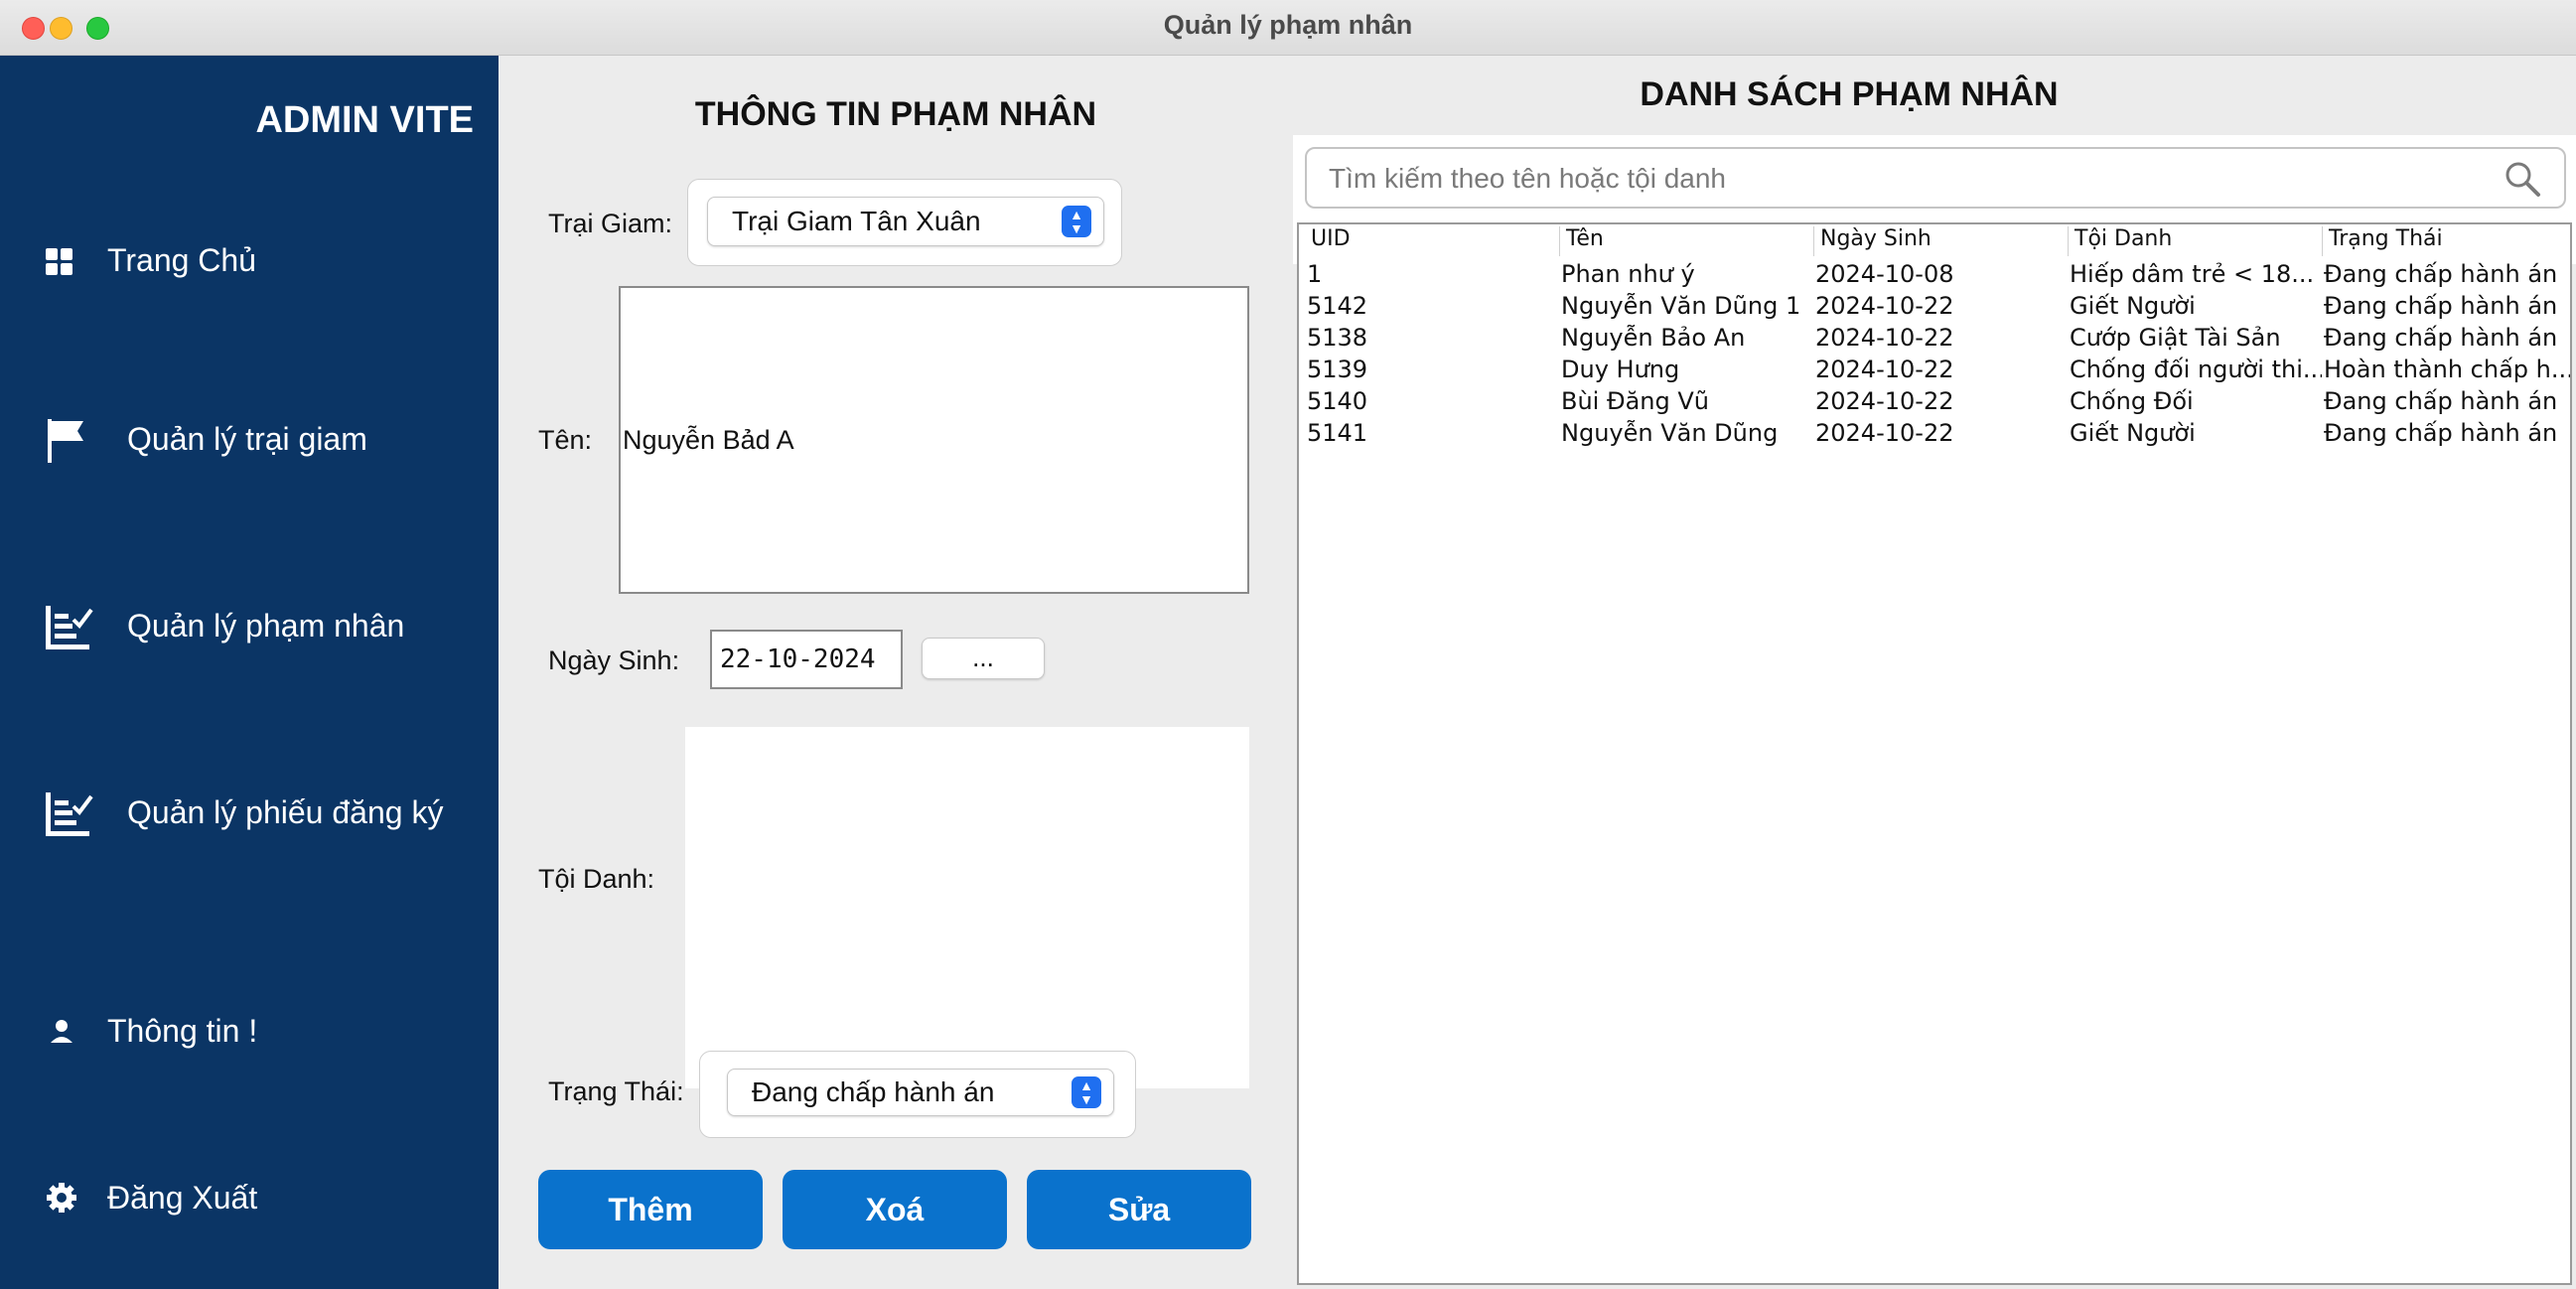 This screenshot has height=1289, width=2576. I want to click on search-placeholder: Tìm kiếm theo tên hoặc tội danh, so click(1528, 178).